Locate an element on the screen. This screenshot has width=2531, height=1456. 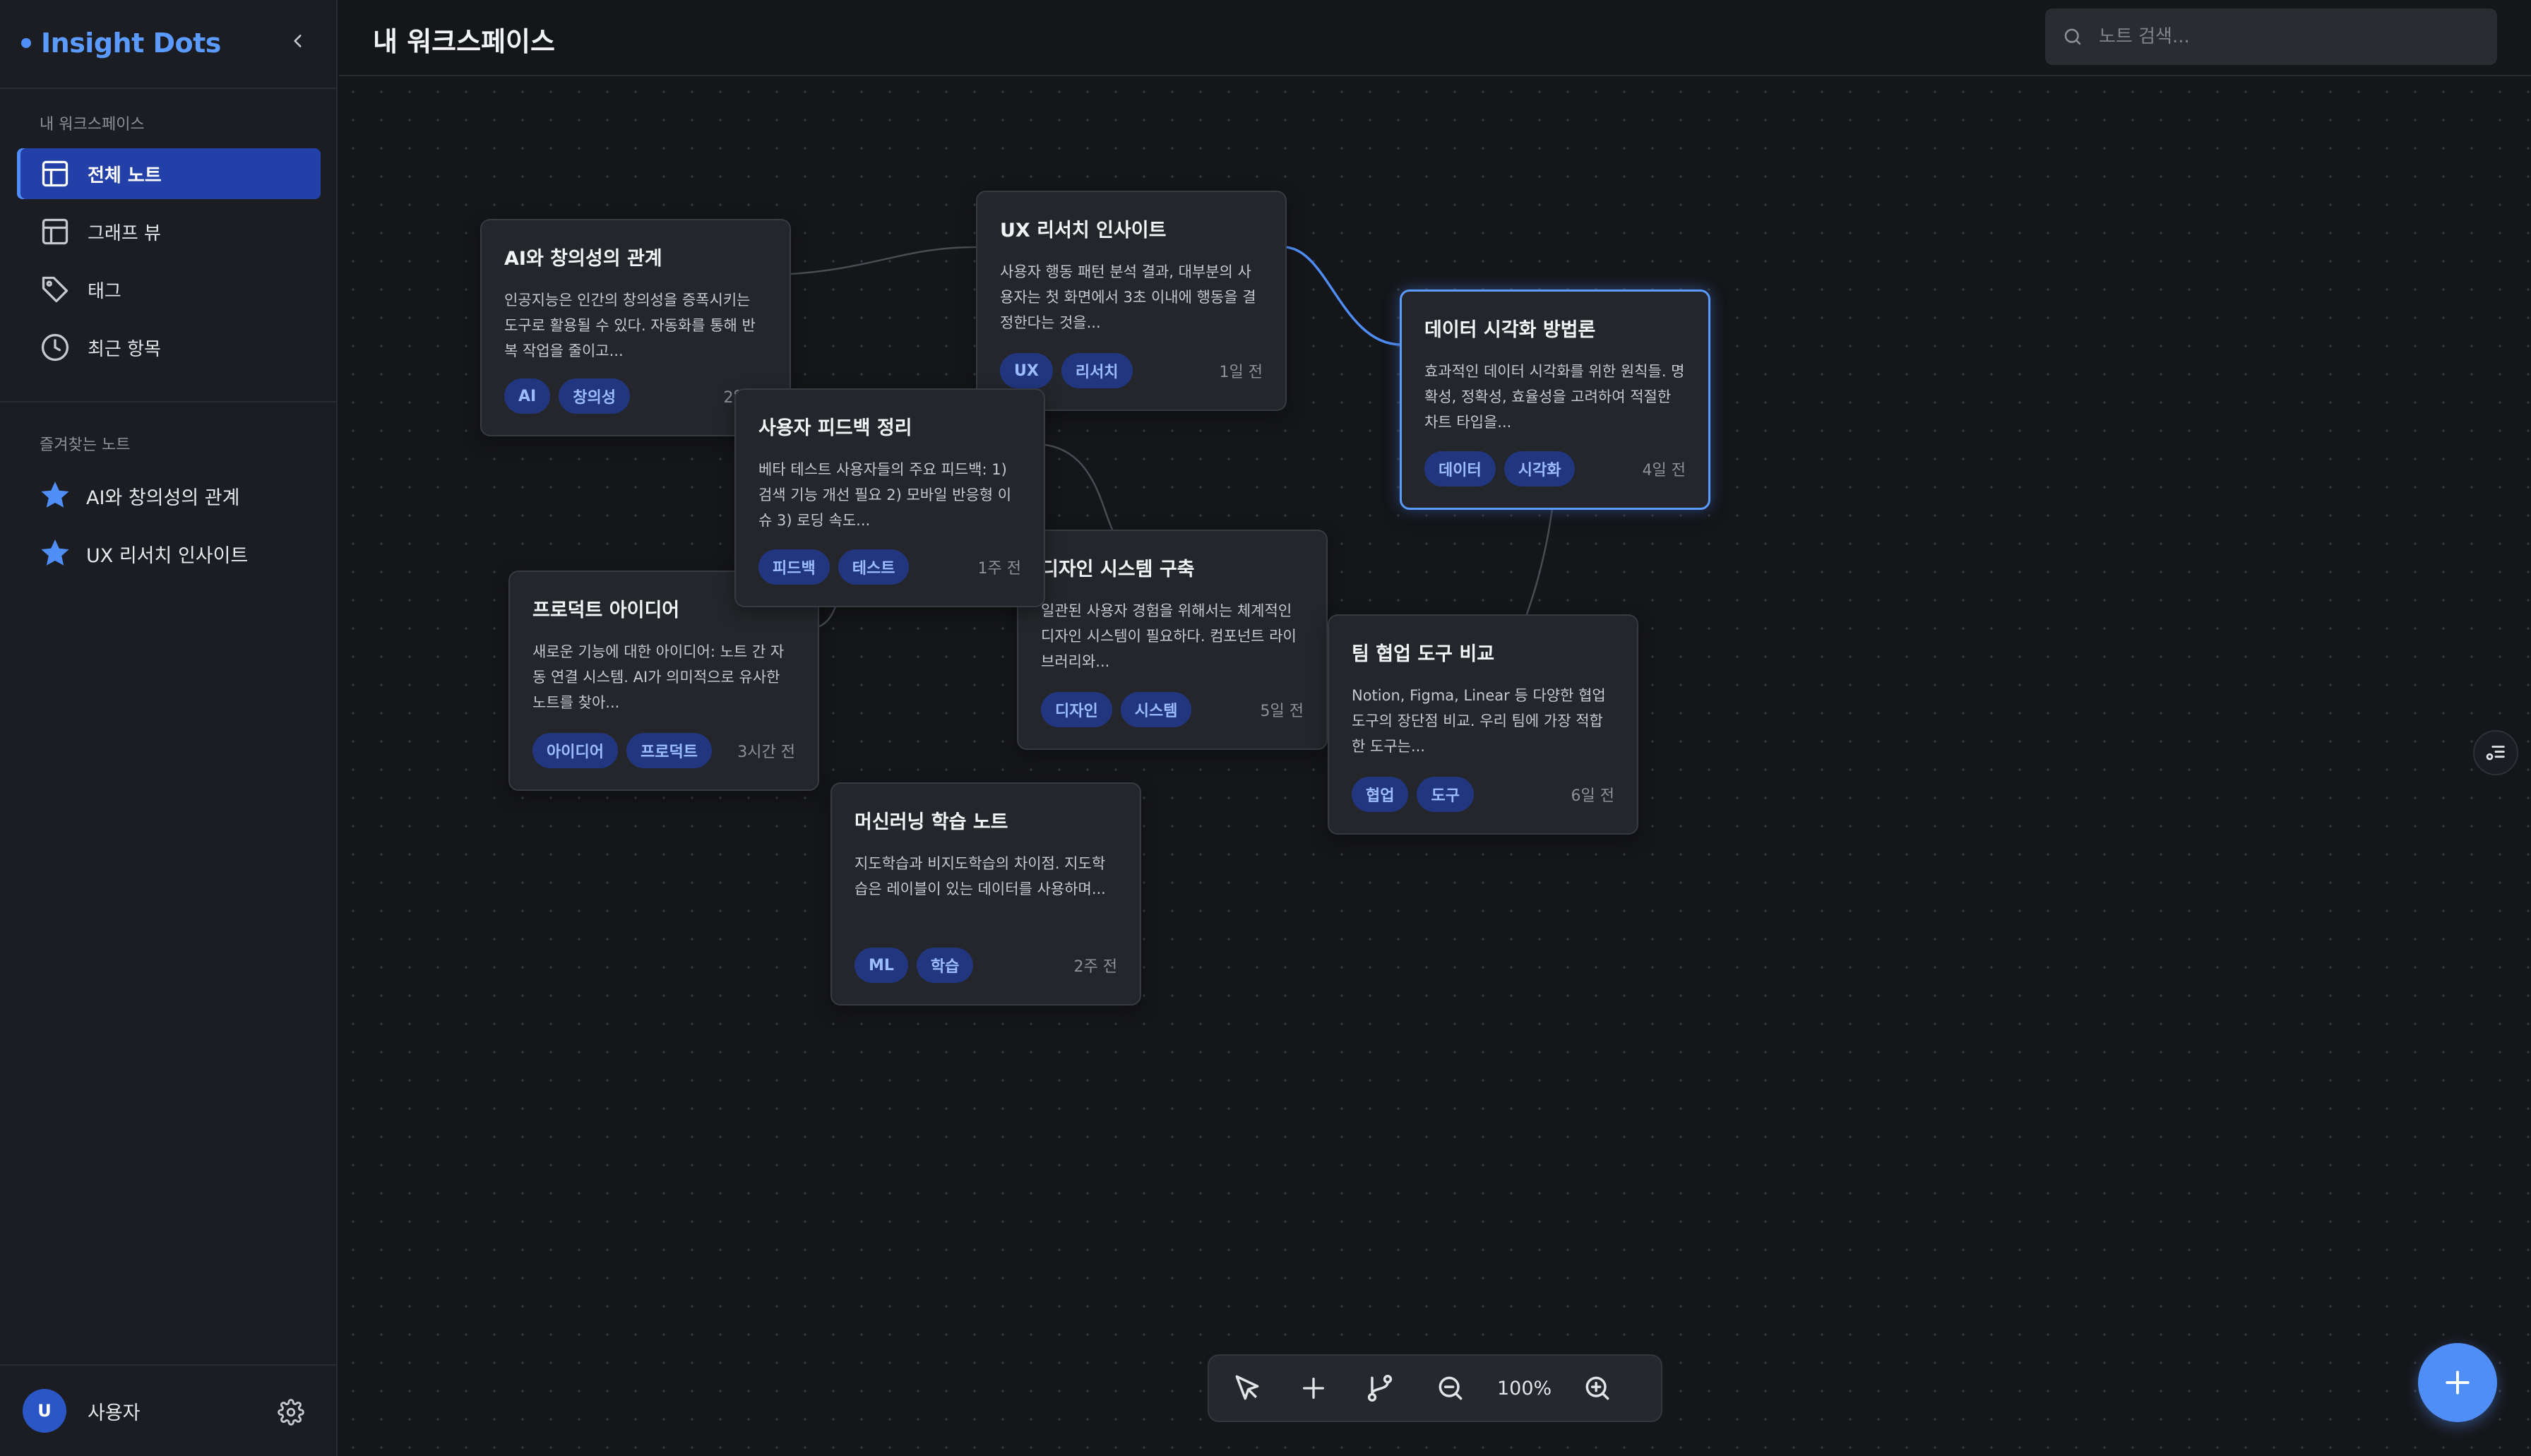
zoom-out-icon is located at coordinates (1451, 1388).